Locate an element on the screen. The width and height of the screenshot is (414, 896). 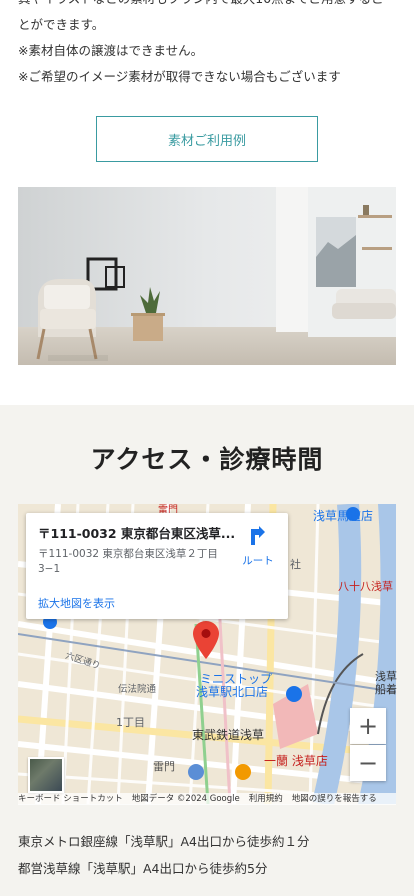
map-label: 船着 is located at coordinates (386, 689).